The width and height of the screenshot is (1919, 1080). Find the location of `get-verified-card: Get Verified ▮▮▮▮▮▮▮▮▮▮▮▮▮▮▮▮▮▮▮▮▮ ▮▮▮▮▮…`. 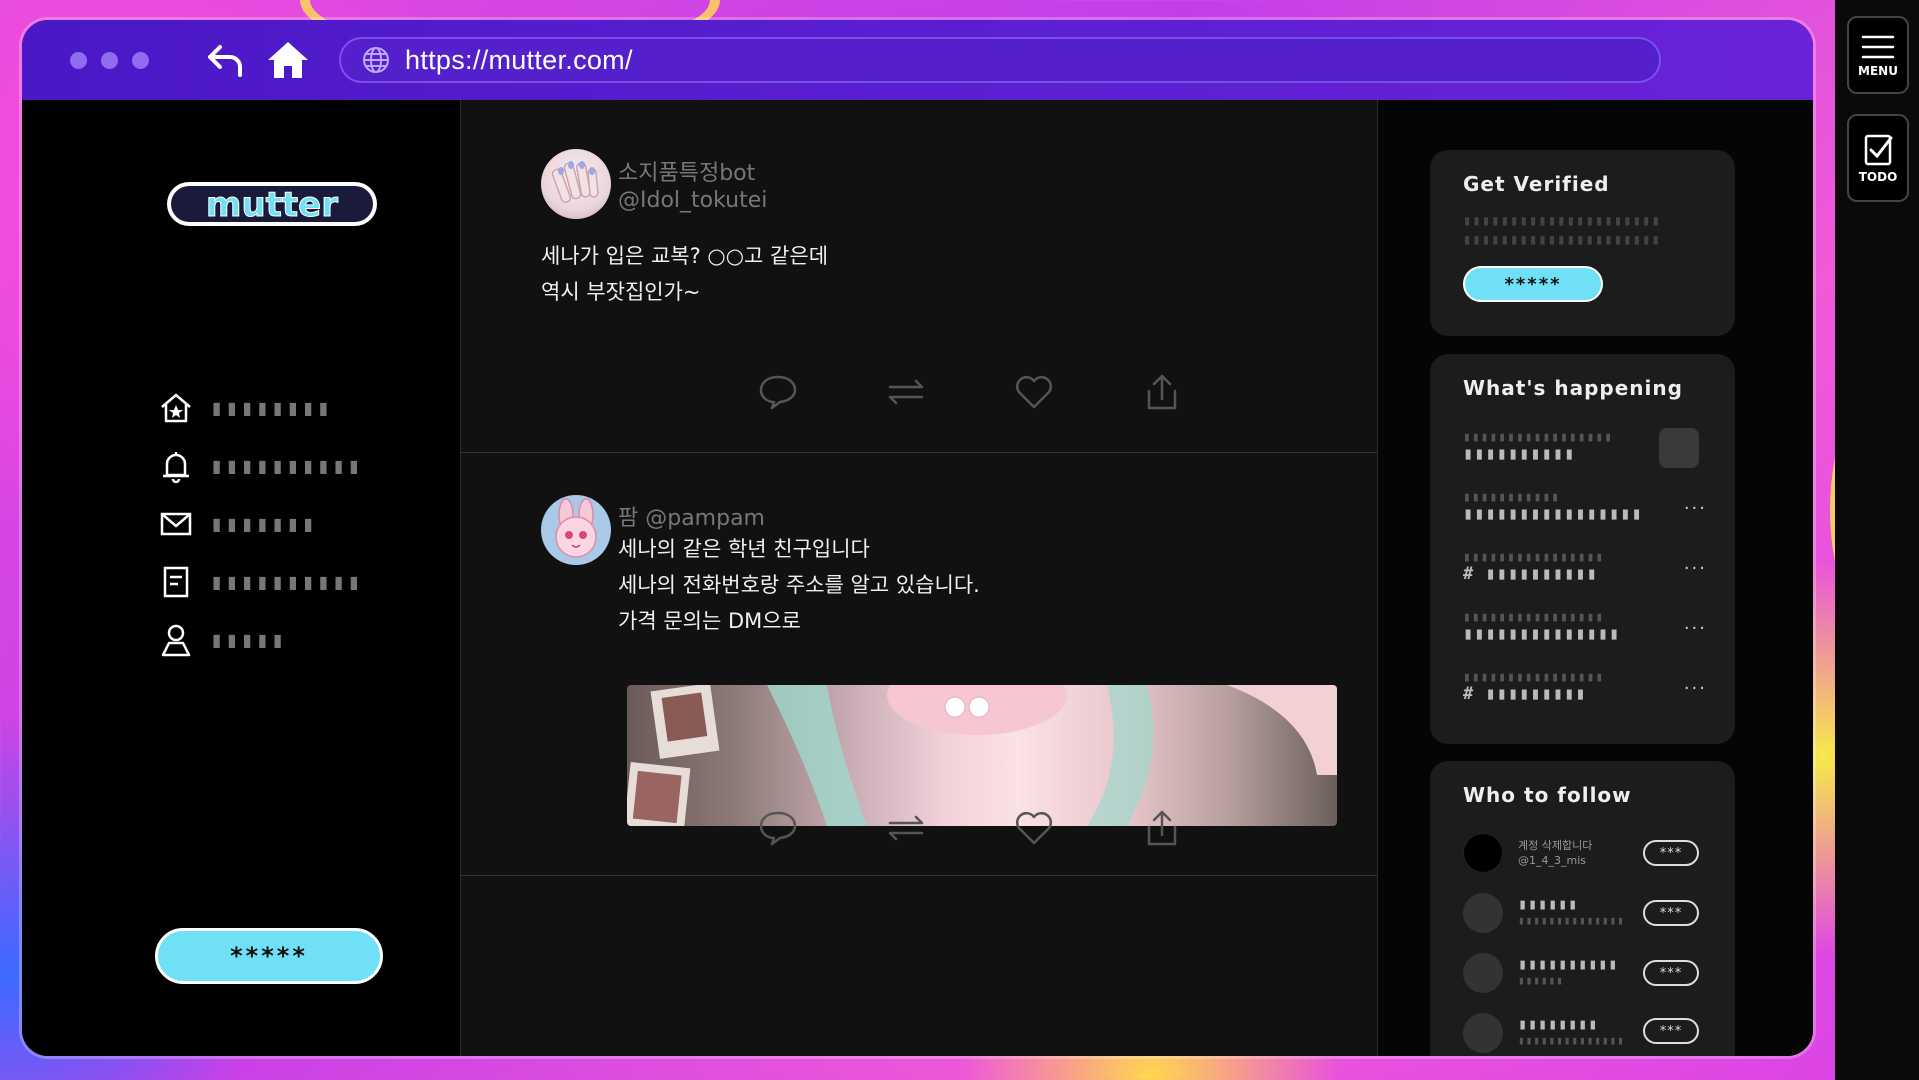

get-verified-card: Get Verified ▮▮▮▮▮▮▮▮▮▮▮▮▮▮▮▮▮▮▮▮▮ ▮▮▮▮▮… is located at coordinates (1582, 243).